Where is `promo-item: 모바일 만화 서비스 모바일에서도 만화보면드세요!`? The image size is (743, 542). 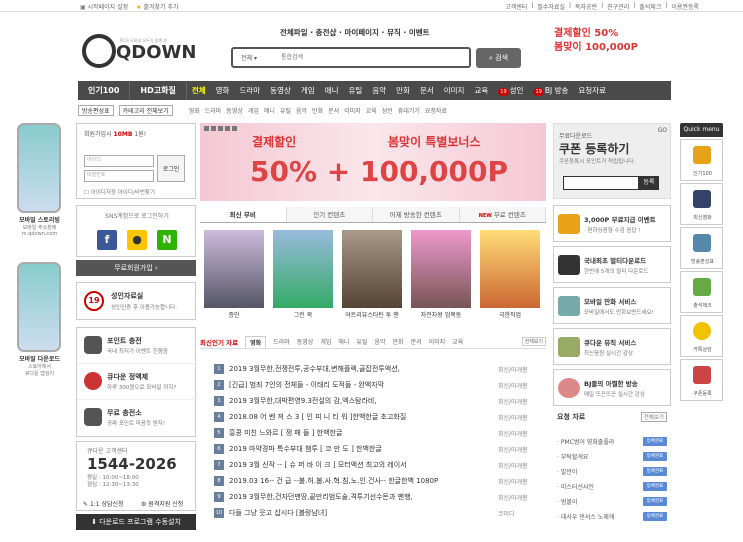 promo-item: 모바일 만화 서비스 모바일에서도 만화보면드세요! is located at coordinates (612, 305).